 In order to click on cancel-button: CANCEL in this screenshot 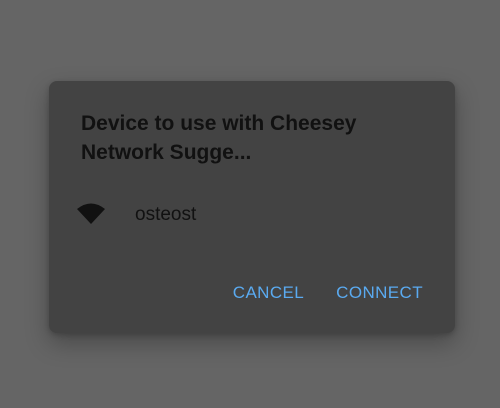, I will do `click(268, 293)`.